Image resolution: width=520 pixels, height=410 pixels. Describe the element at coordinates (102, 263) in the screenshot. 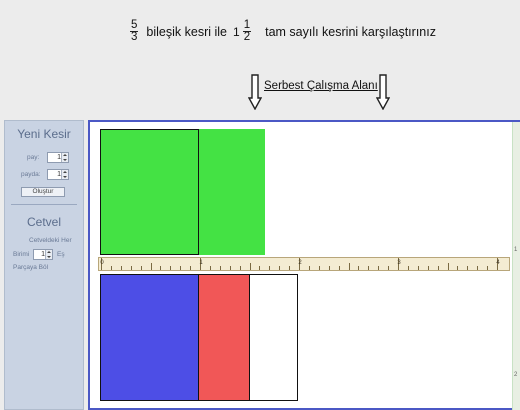

I see `ruler-tick-label: 0` at that location.